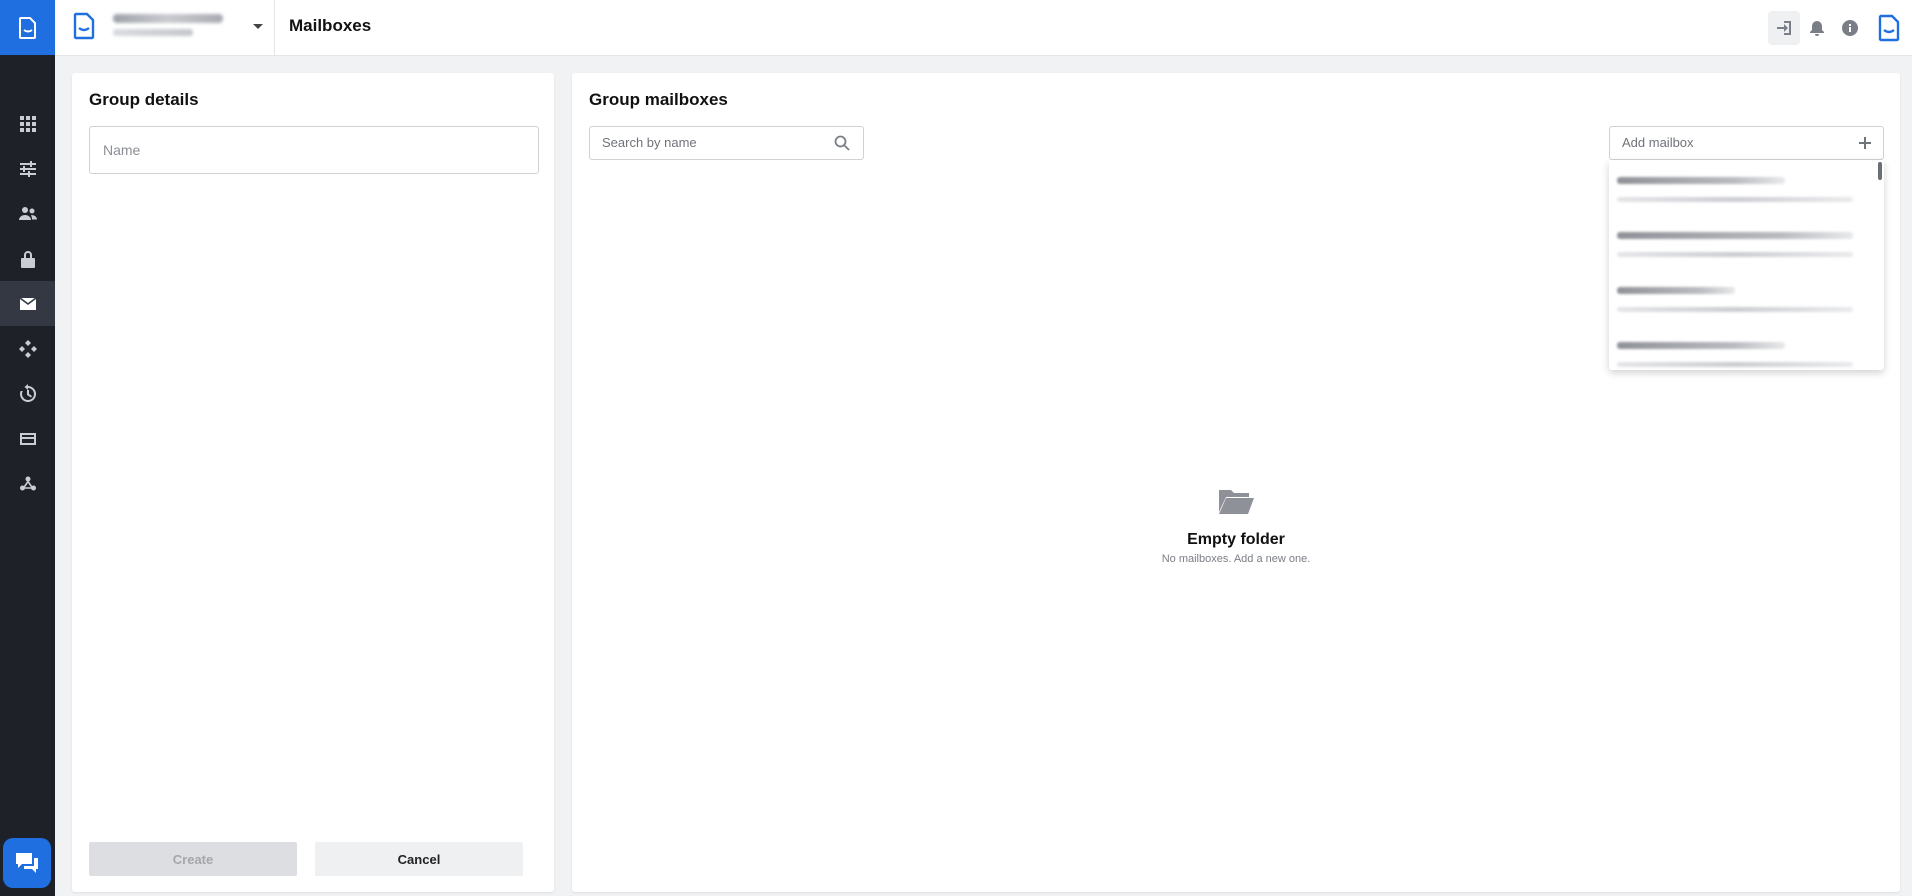 This screenshot has height=896, width=1912. What do you see at coordinates (983, 28) in the screenshot?
I see `top-bar: Mailboxes` at bounding box center [983, 28].